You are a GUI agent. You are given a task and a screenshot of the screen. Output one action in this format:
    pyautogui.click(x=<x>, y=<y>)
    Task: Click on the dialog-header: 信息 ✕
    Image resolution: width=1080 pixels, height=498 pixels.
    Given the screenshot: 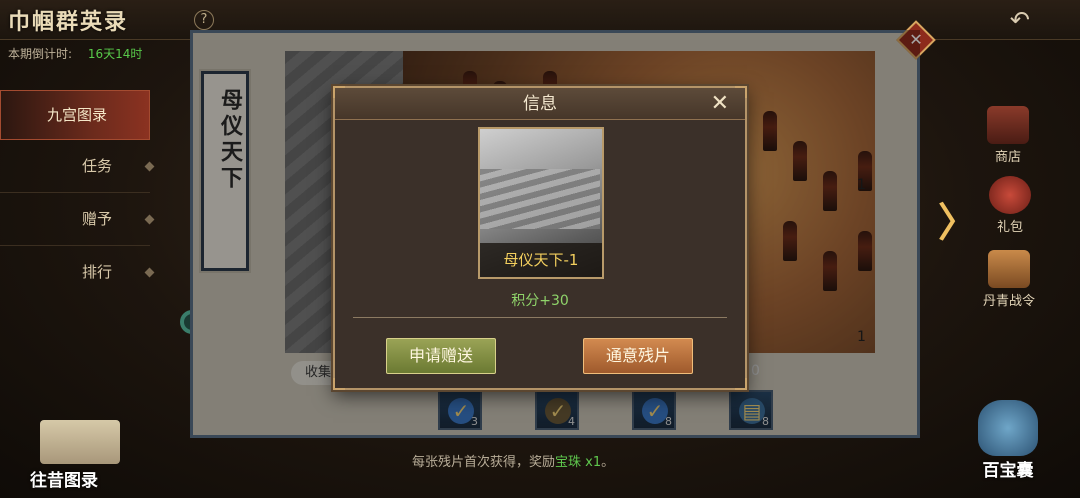 What is the action you would take?
    pyautogui.click(x=540, y=104)
    